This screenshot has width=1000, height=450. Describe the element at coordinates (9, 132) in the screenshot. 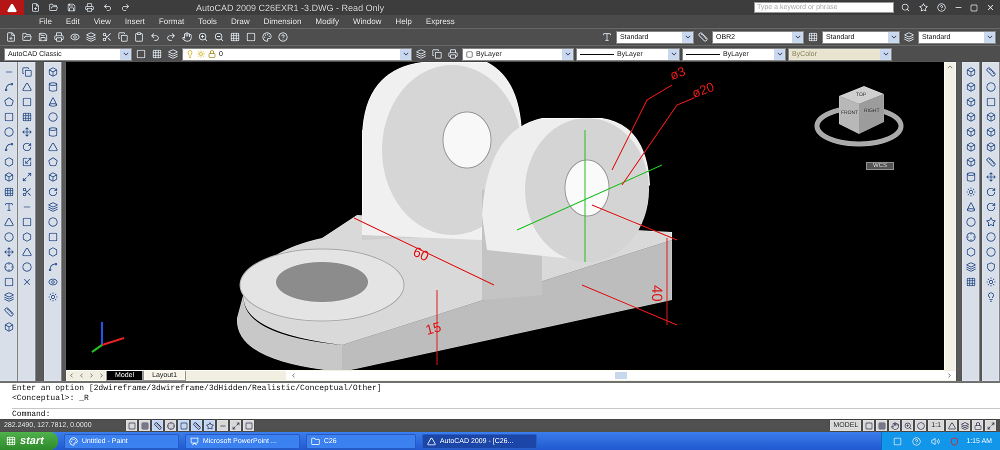

I see `circle-icon` at that location.